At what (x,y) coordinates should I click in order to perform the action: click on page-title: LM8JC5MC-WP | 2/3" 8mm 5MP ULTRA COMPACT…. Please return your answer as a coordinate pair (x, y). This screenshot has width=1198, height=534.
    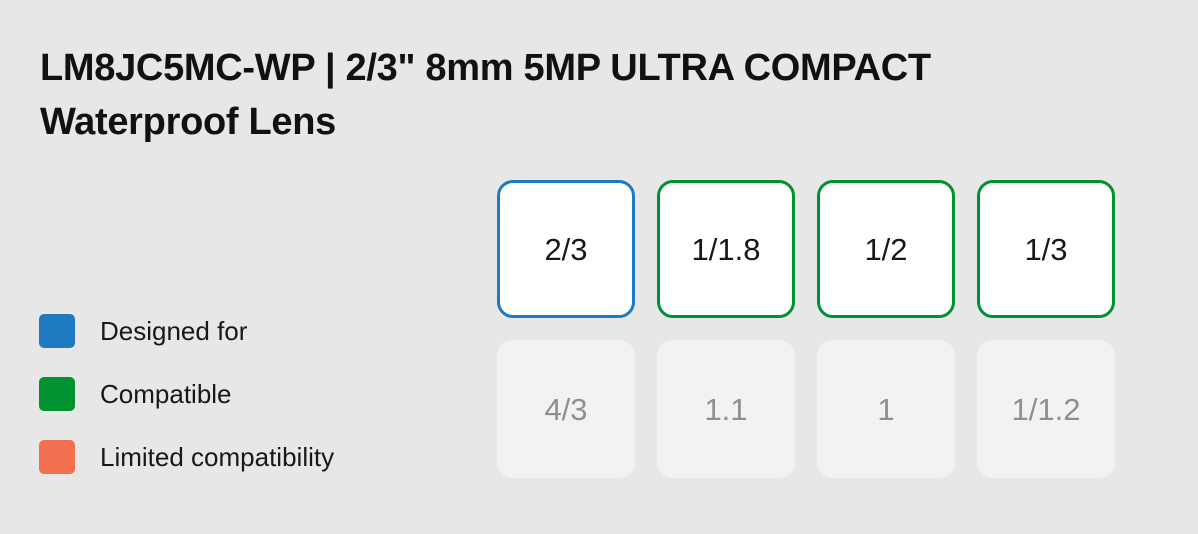
    Looking at the image, I should click on (485, 95).